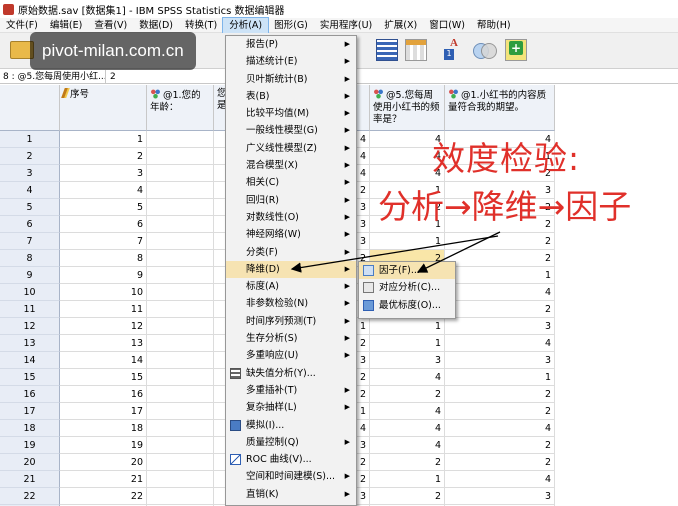  Describe the element at coordinates (291, 182) in the screenshot. I see `analyze-menu-item: 相关(C) ▶` at that location.